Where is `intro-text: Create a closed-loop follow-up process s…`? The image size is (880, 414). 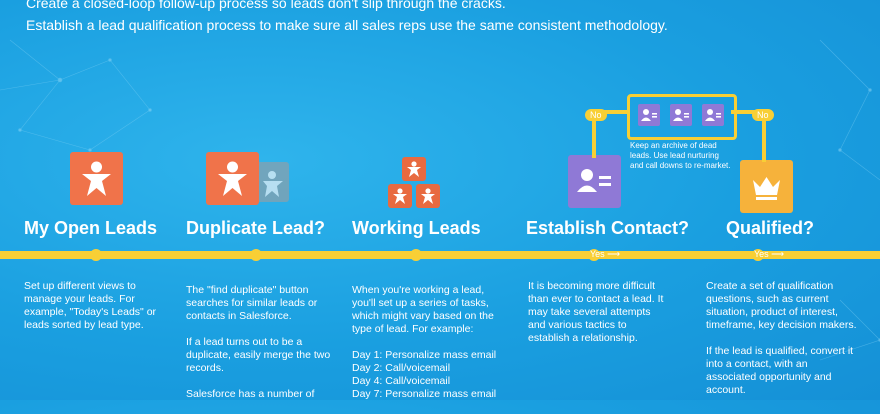
intro-text: Create a closed-loop follow-up process s… is located at coordinates (347, 18).